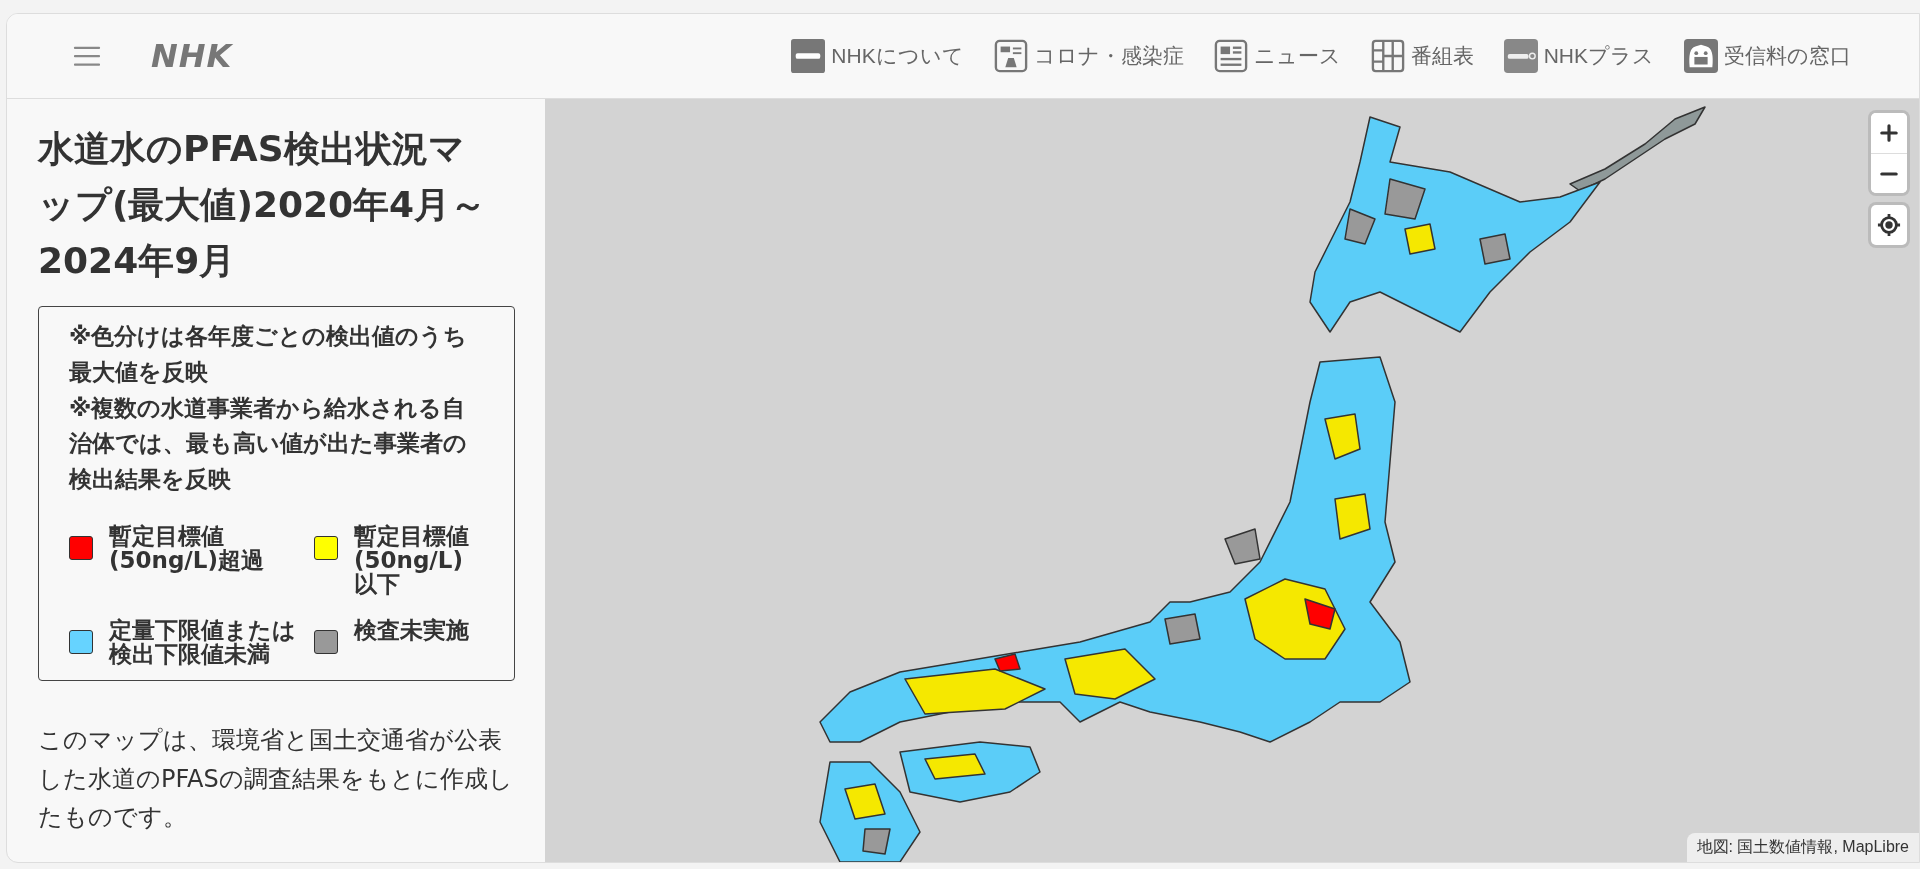 Image resolution: width=1920 pixels, height=869 pixels. What do you see at coordinates (1889, 133) in the screenshot?
I see `plus-icon` at bounding box center [1889, 133].